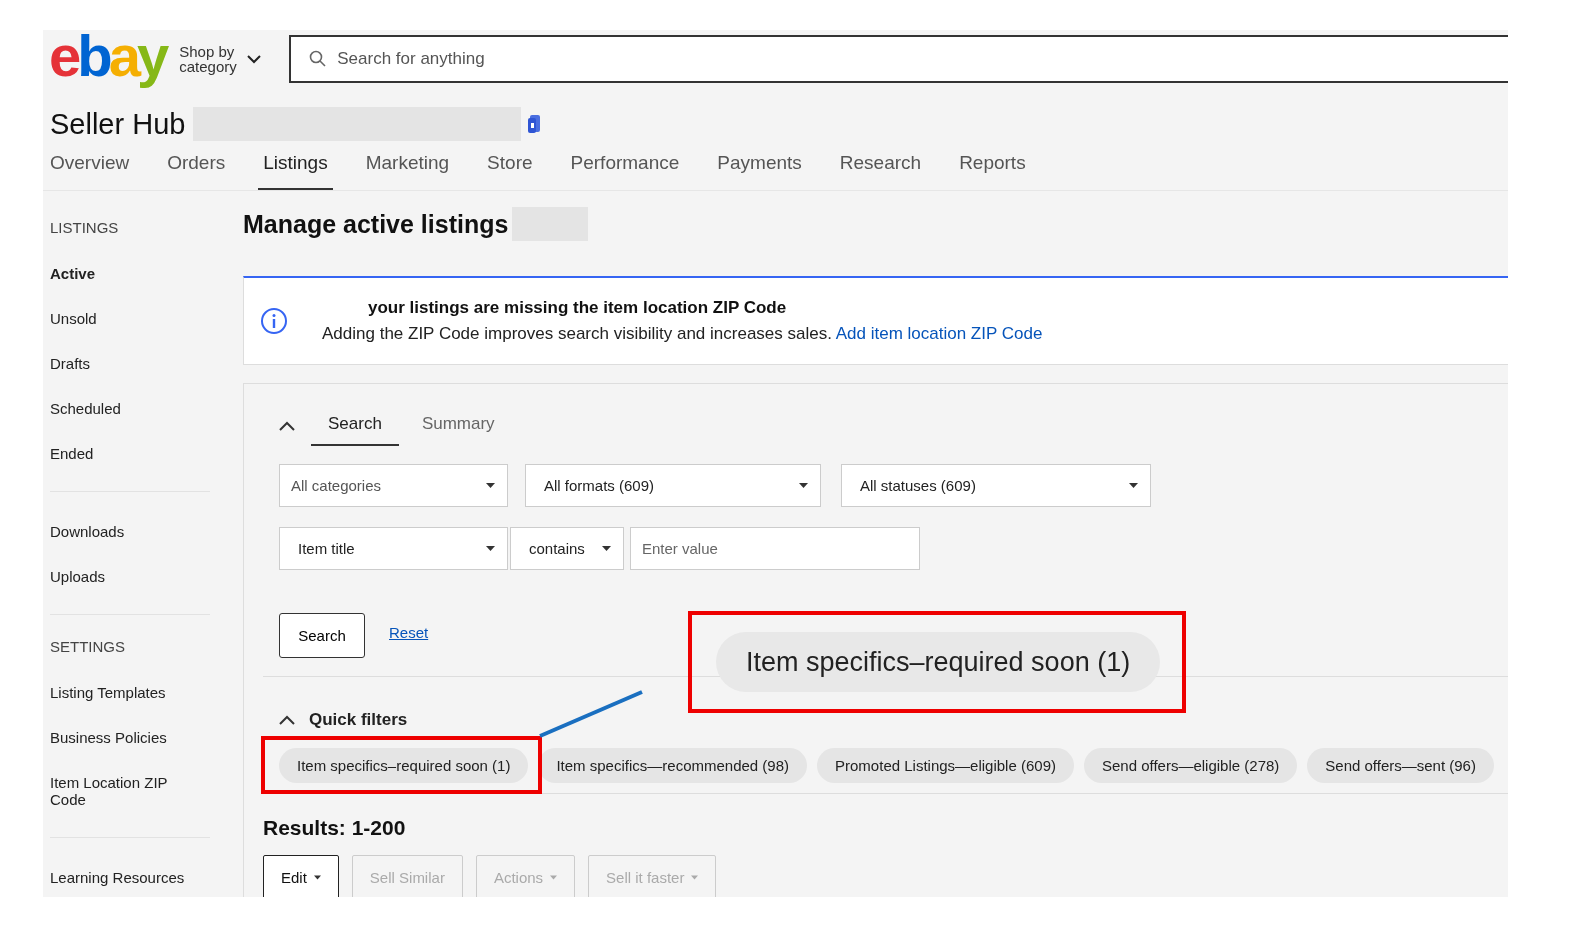 The width and height of the screenshot is (1586, 934). I want to click on info-icon, so click(274, 321).